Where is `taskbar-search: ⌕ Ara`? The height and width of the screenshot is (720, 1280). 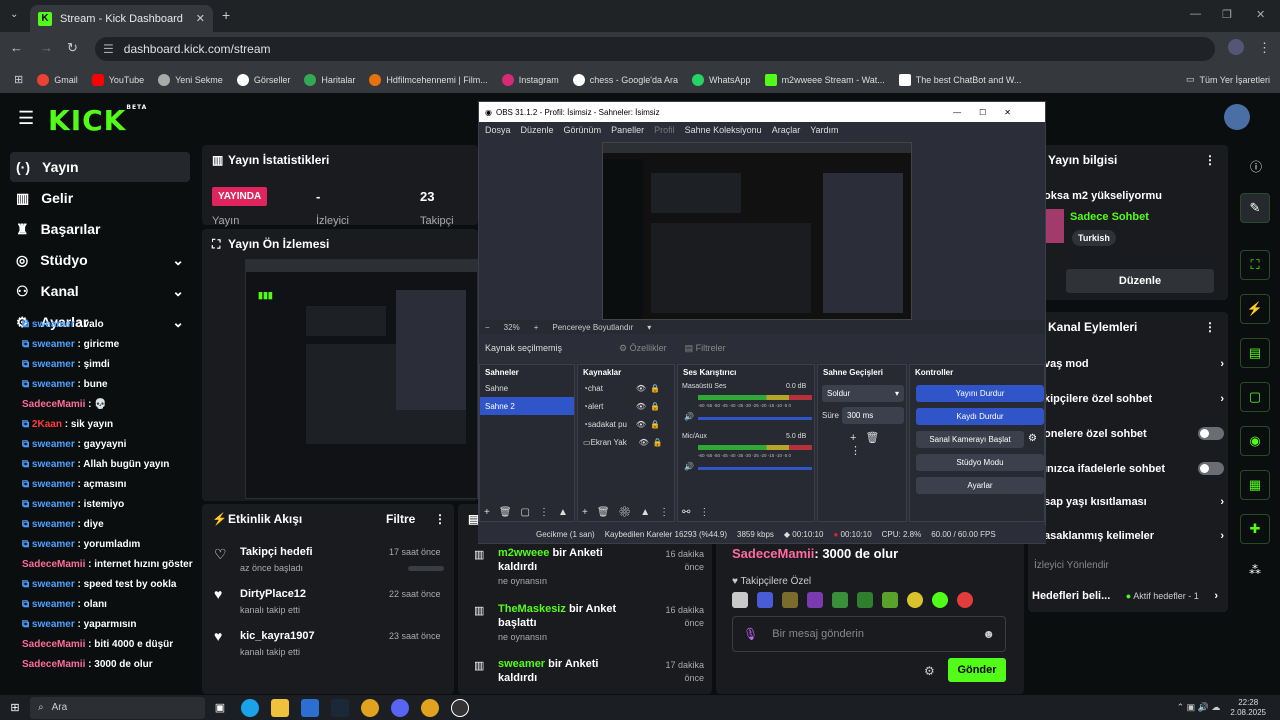 taskbar-search: ⌕ Ara is located at coordinates (117, 707).